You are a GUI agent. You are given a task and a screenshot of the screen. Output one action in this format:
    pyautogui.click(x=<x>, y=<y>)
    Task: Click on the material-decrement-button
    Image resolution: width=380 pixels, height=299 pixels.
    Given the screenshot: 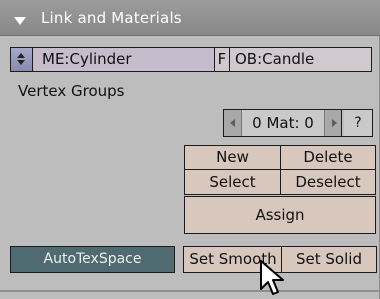 What is the action you would take?
    pyautogui.click(x=233, y=123)
    